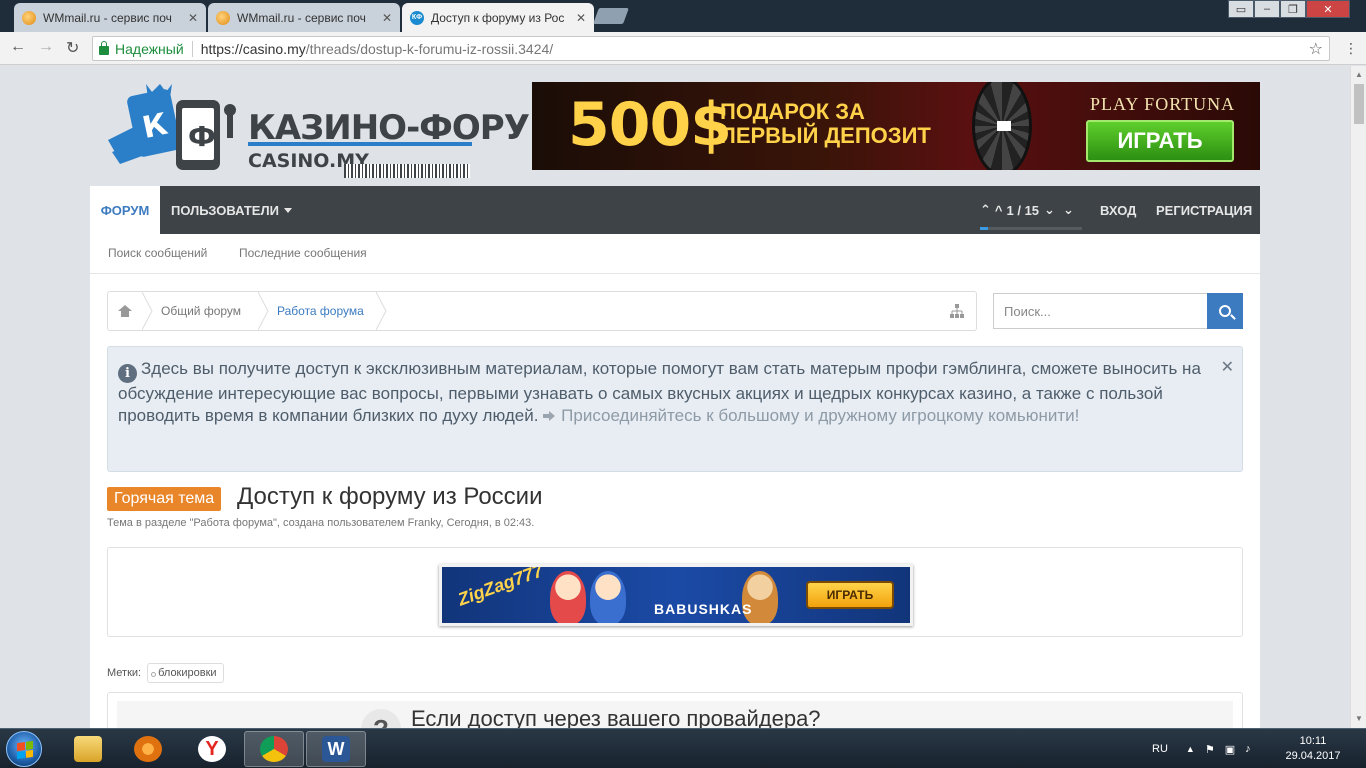  I want to click on reload-icon: ↻, so click(72, 48).